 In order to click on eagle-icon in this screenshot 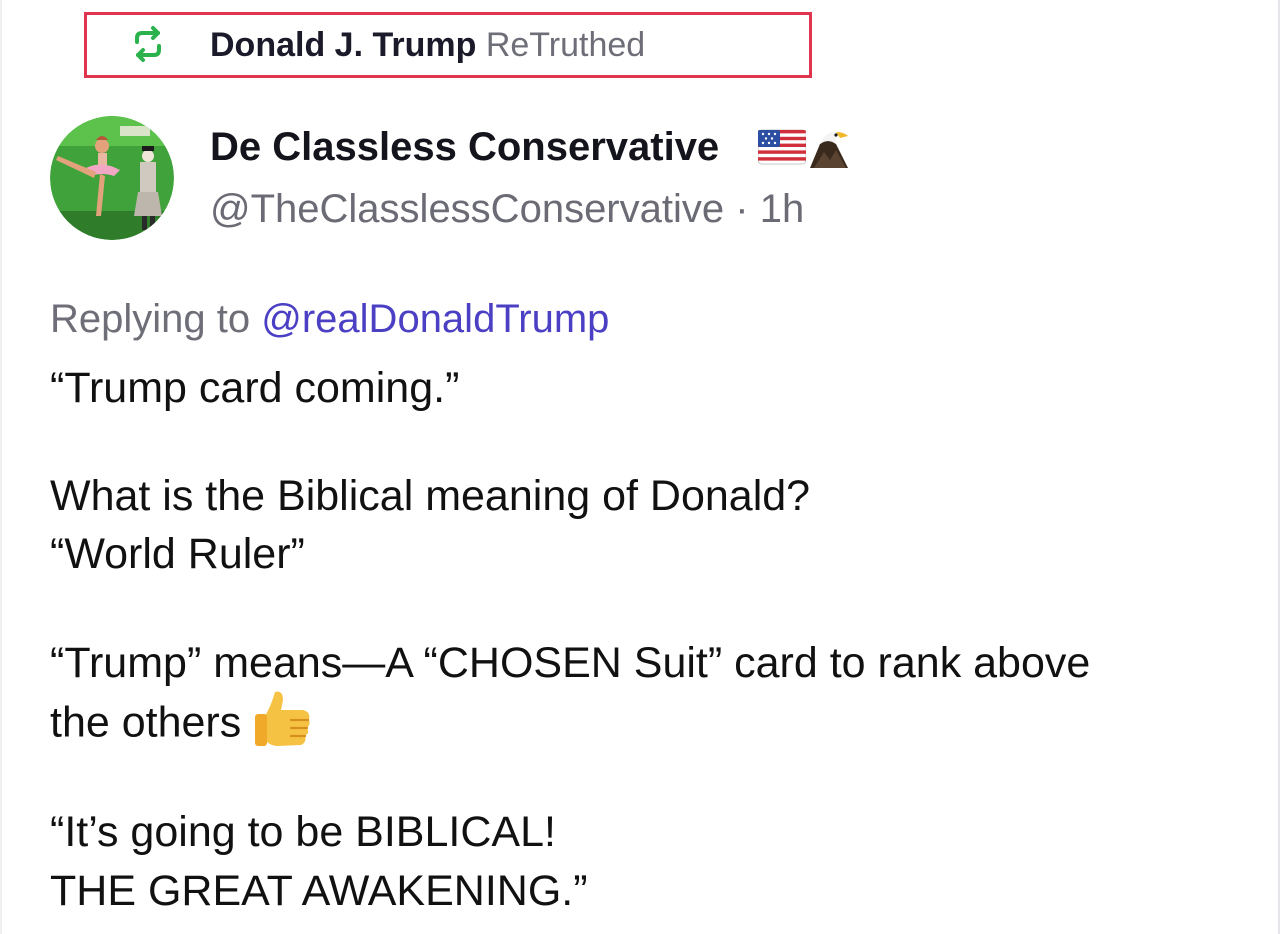, I will do `click(829, 150)`.